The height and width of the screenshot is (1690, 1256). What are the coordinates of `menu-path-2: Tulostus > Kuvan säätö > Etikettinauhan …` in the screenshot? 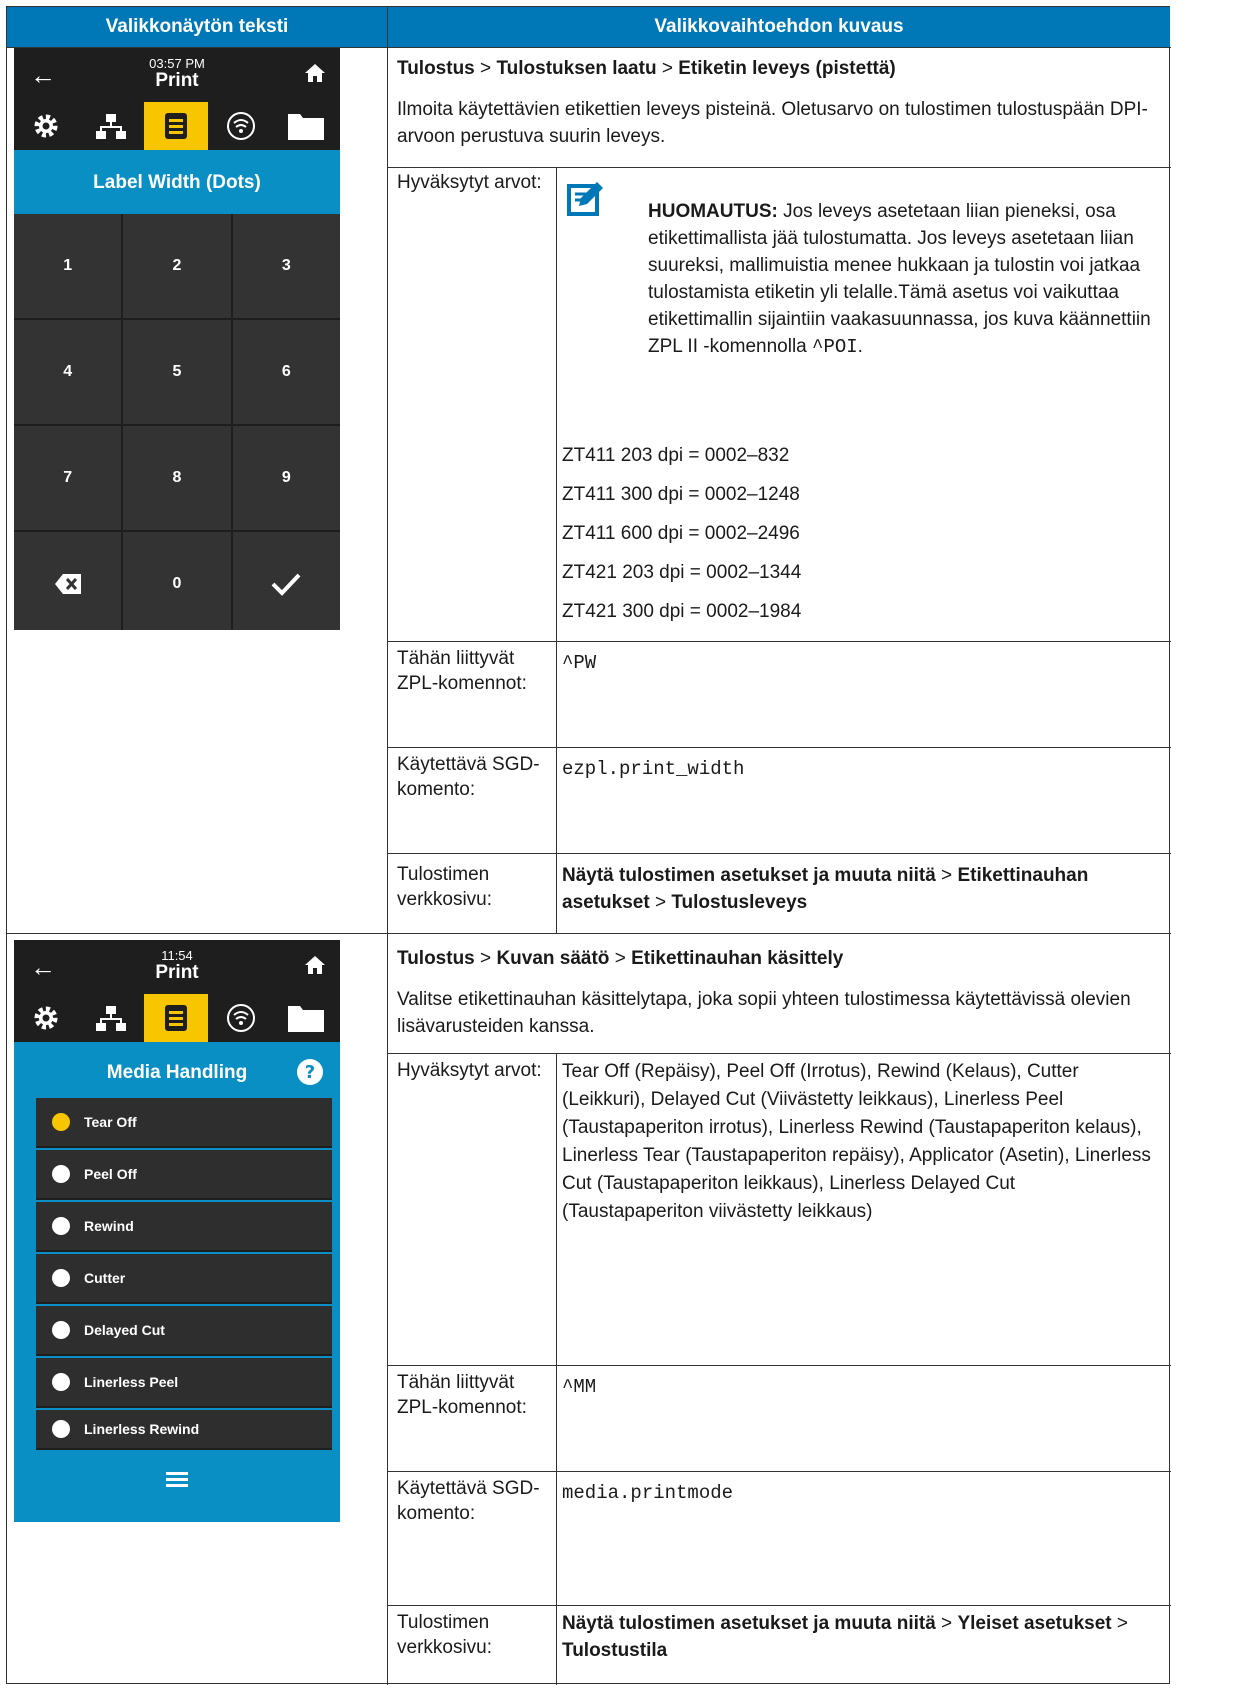 It's located at (620, 958).